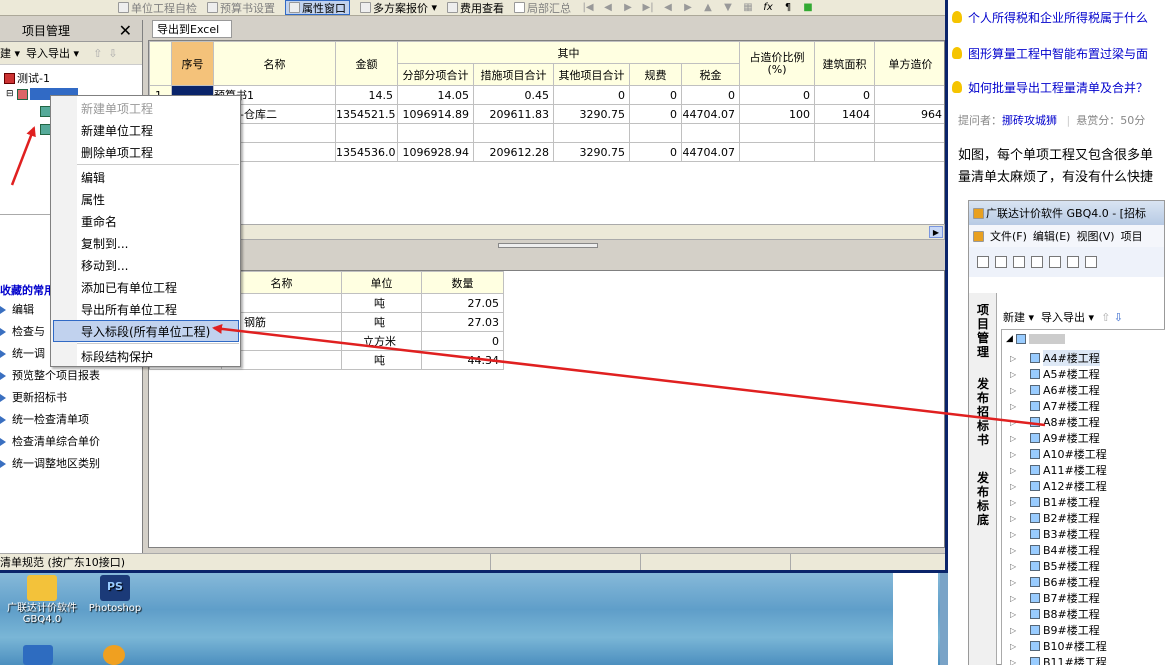 This screenshot has width=1165, height=665. What do you see at coordinates (629, 375) in the screenshot?
I see `annotation-arrow-menu` at bounding box center [629, 375].